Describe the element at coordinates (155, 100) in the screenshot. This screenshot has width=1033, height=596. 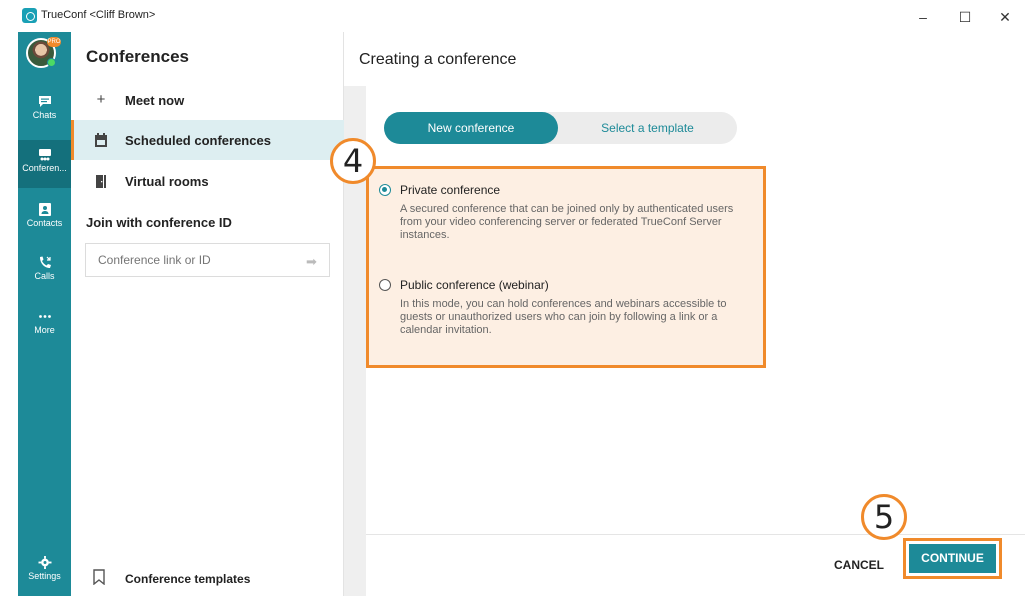
I see `menu-item-label: Meet now` at that location.